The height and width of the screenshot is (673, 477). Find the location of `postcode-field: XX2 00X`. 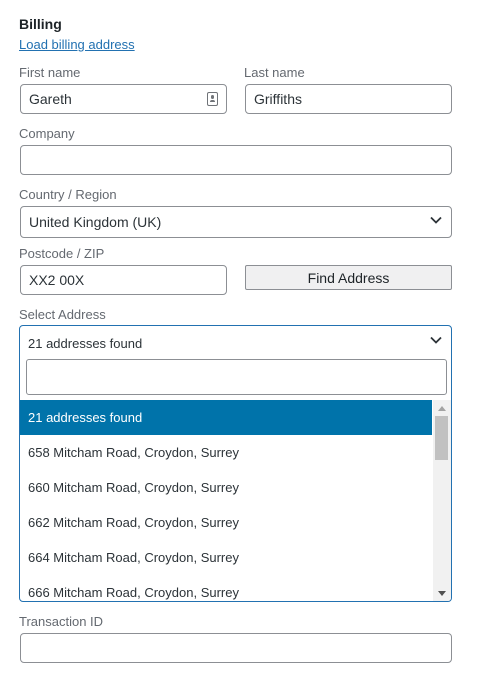

postcode-field: XX2 00X is located at coordinates (123, 280).